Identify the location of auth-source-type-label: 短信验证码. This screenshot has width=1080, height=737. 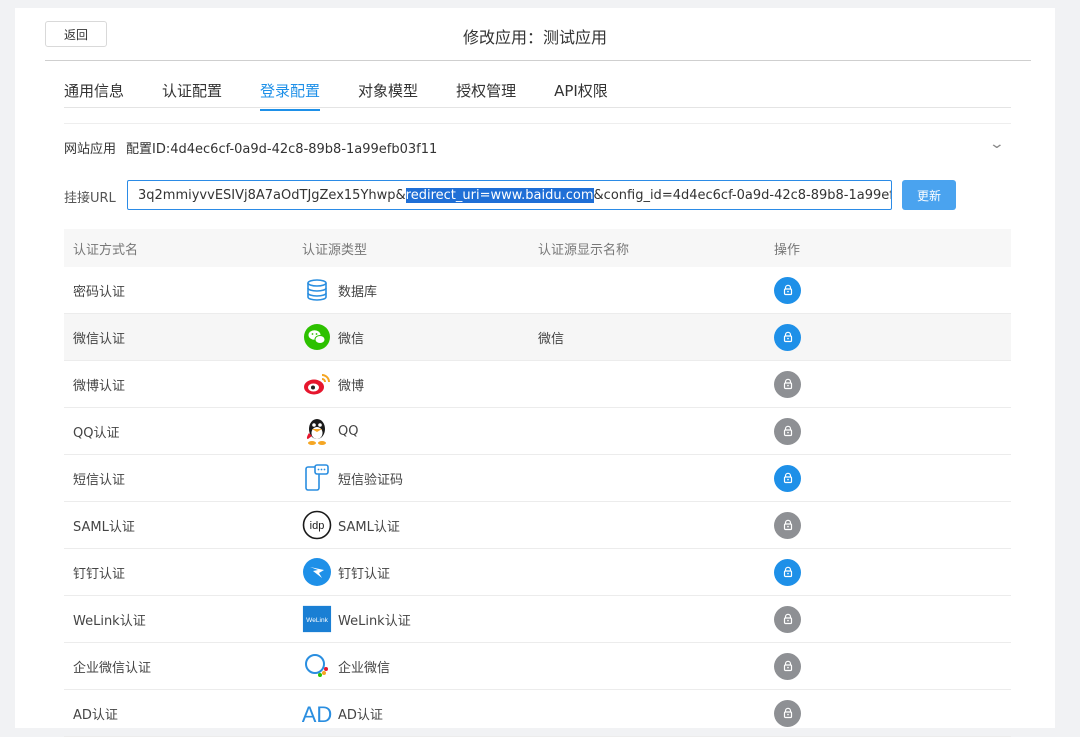
(371, 480).